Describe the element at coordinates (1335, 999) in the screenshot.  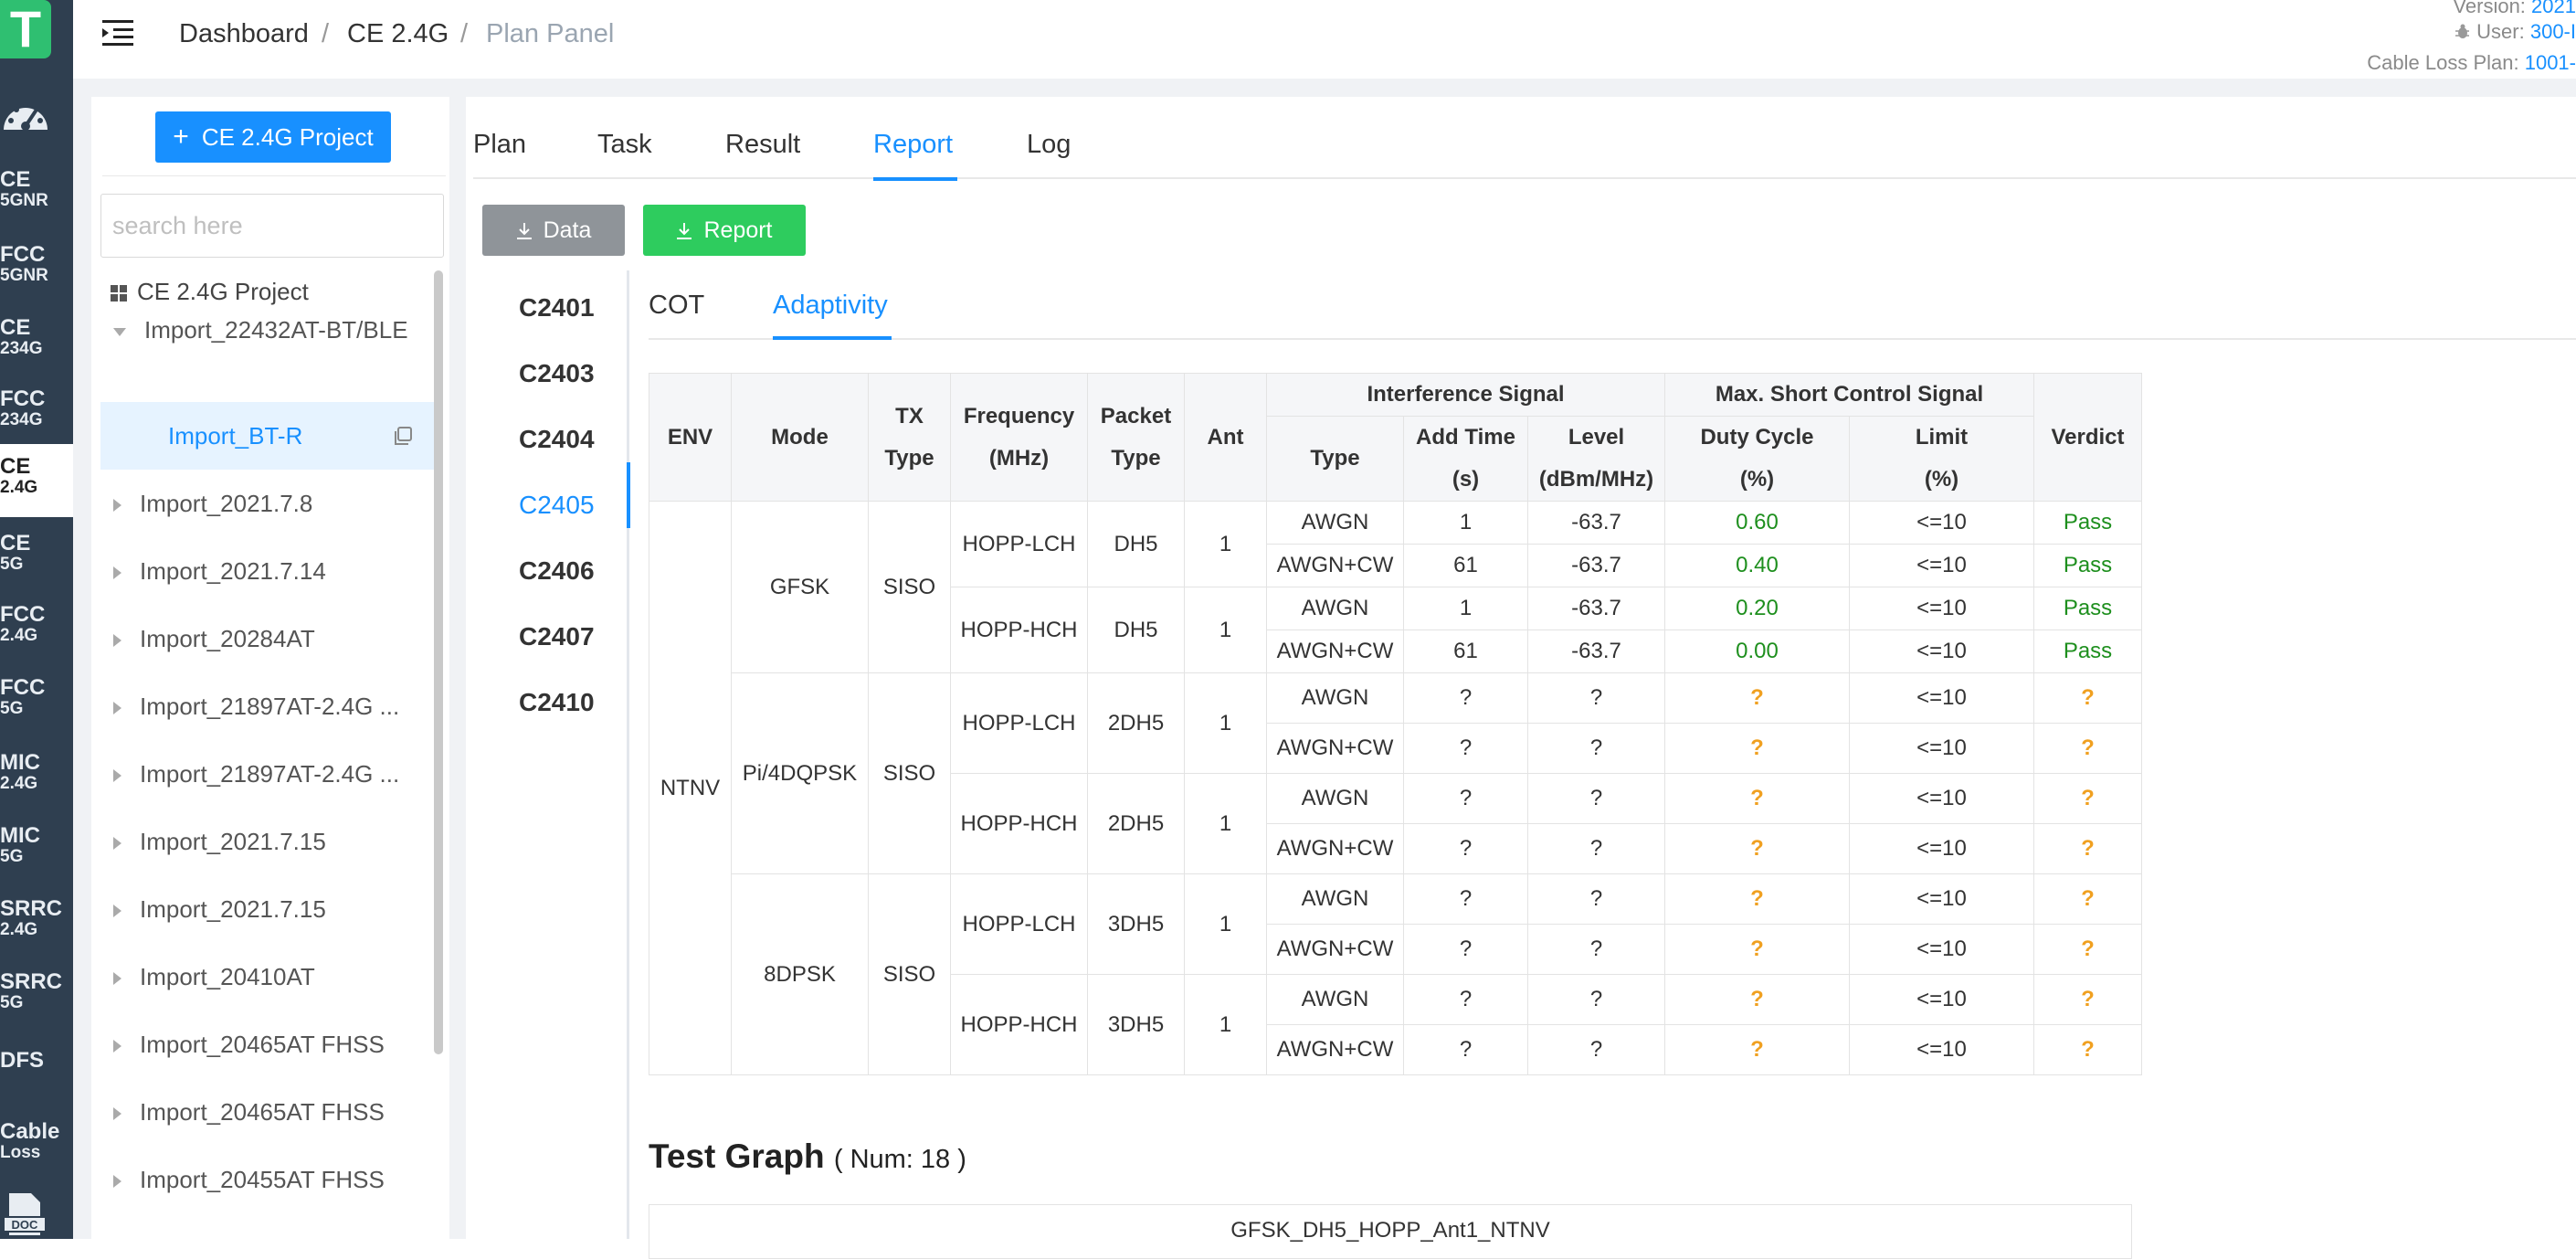
I see `signal-type-cell: AWGN` at that location.